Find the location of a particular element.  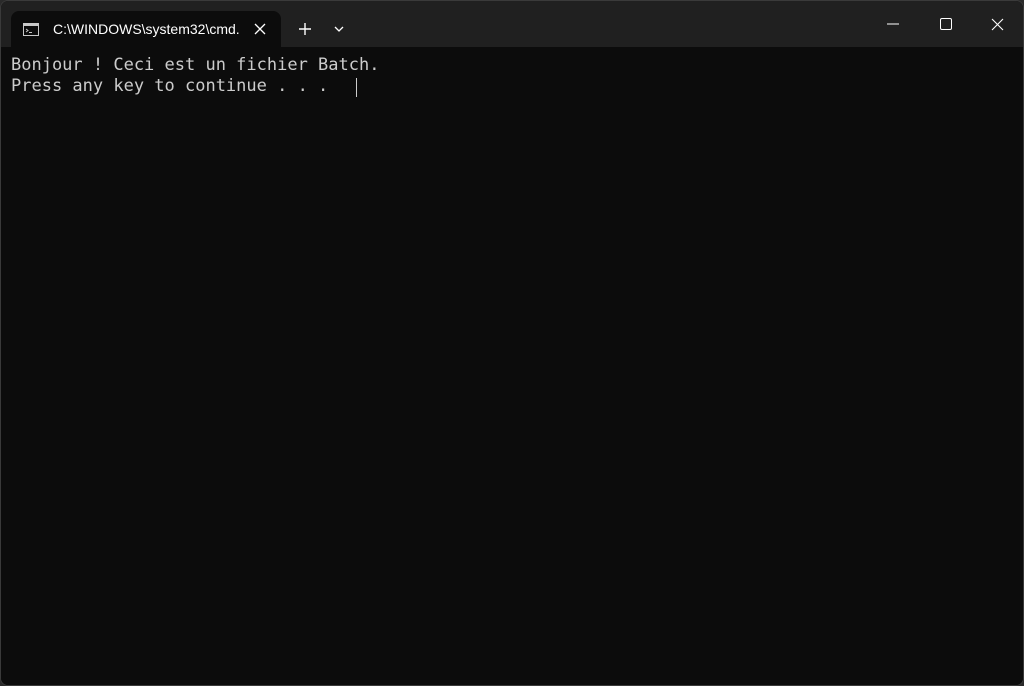

chevron-down-icon is located at coordinates (339, 29).